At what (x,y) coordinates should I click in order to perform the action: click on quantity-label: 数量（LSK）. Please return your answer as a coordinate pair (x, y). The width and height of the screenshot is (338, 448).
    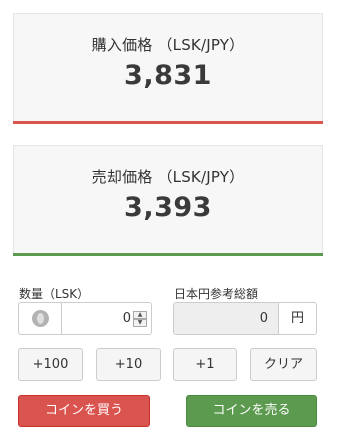
    Looking at the image, I should click on (54, 294).